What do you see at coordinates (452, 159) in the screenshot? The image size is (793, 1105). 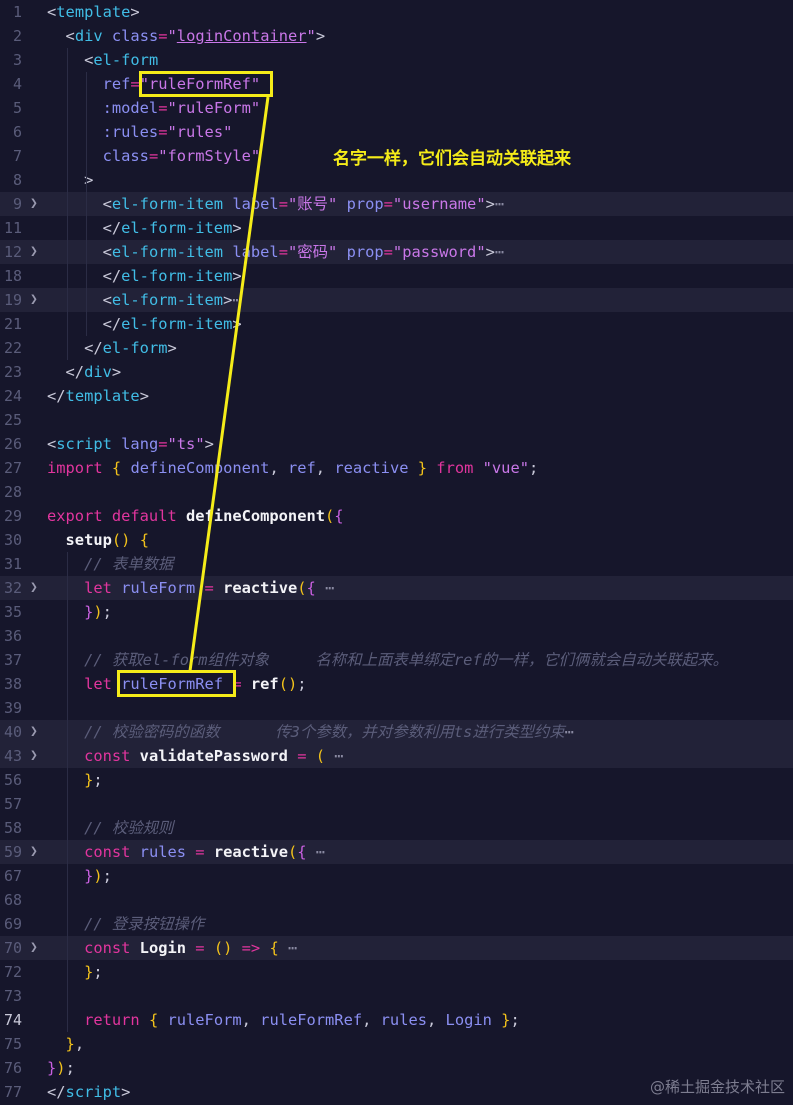 I see `annotation-note: 名字一样，它们会自动关联起来` at bounding box center [452, 159].